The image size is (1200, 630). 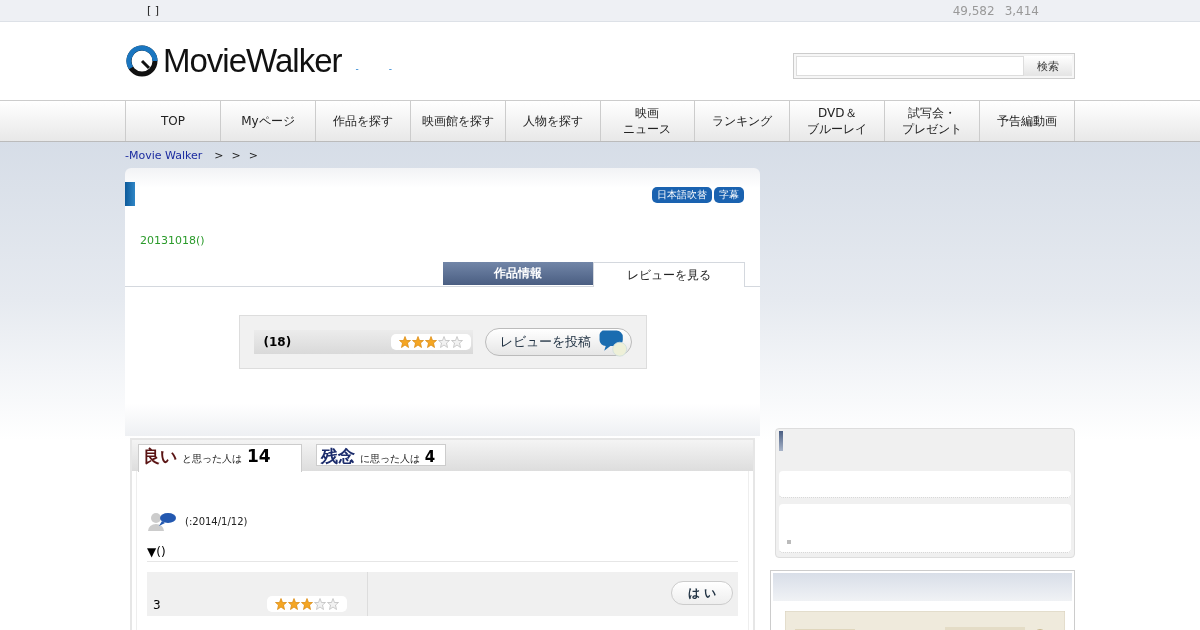 I want to click on vote-tab: 残念 に思った人は 4, so click(x=381, y=455).